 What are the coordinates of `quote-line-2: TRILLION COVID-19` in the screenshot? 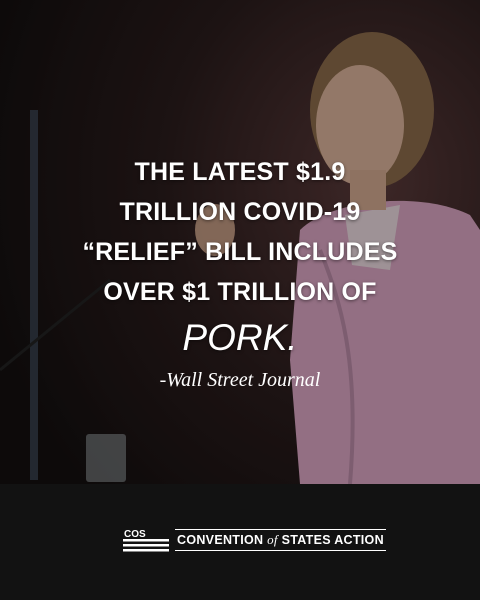 It's located at (240, 212).